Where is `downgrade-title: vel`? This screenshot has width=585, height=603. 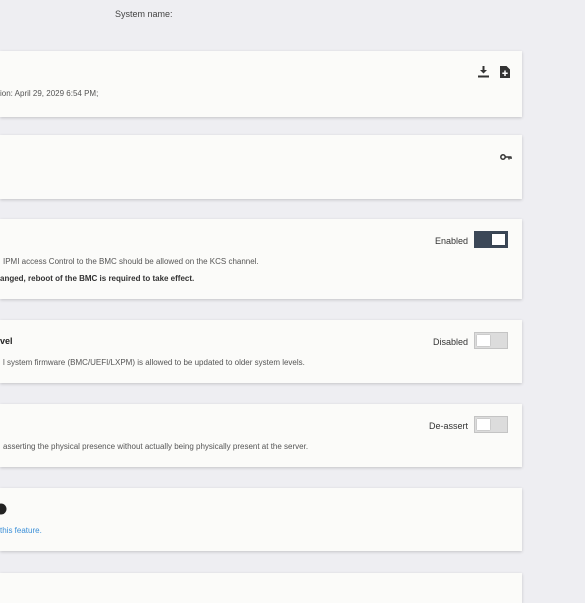 downgrade-title: vel is located at coordinates (6, 341).